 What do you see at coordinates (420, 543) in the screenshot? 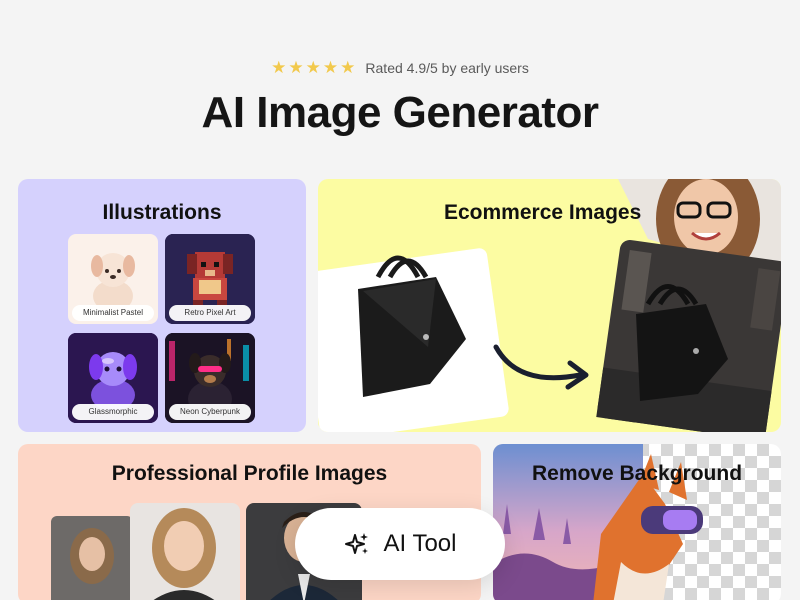
I see `ai-tool-button-label: AI Tool` at bounding box center [420, 543].